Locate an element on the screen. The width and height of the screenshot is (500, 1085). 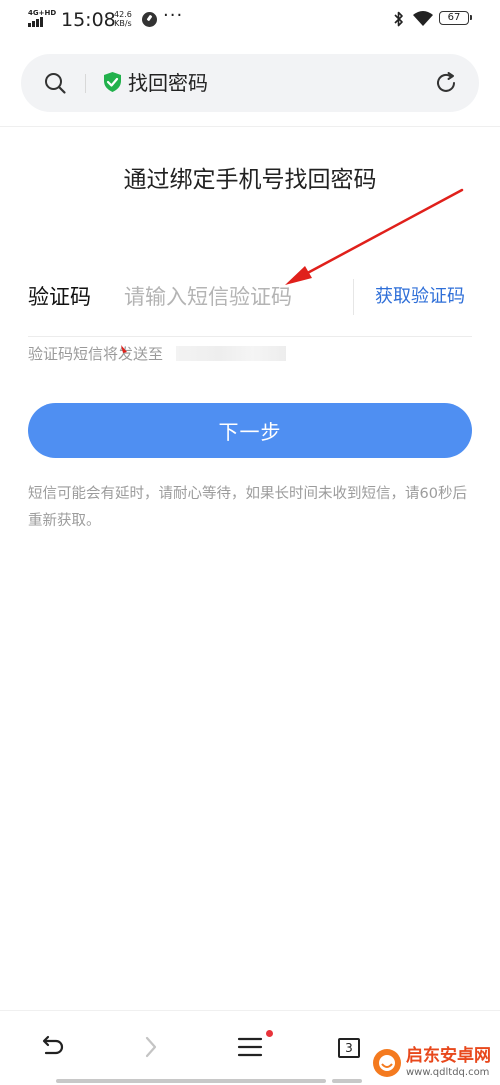
bluetooth-icon is located at coordinates (398, 19).